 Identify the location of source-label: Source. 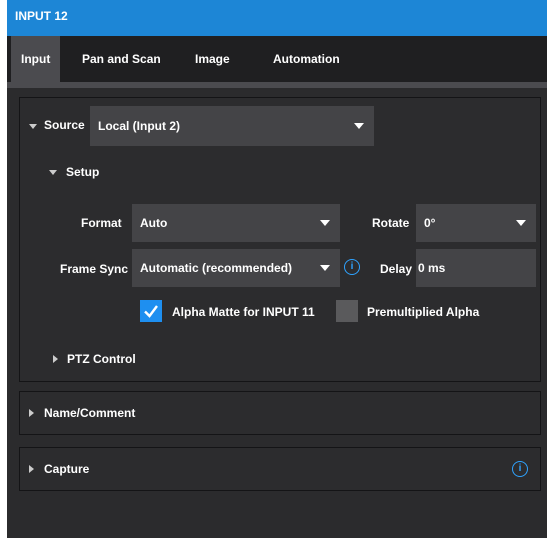
(64, 125).